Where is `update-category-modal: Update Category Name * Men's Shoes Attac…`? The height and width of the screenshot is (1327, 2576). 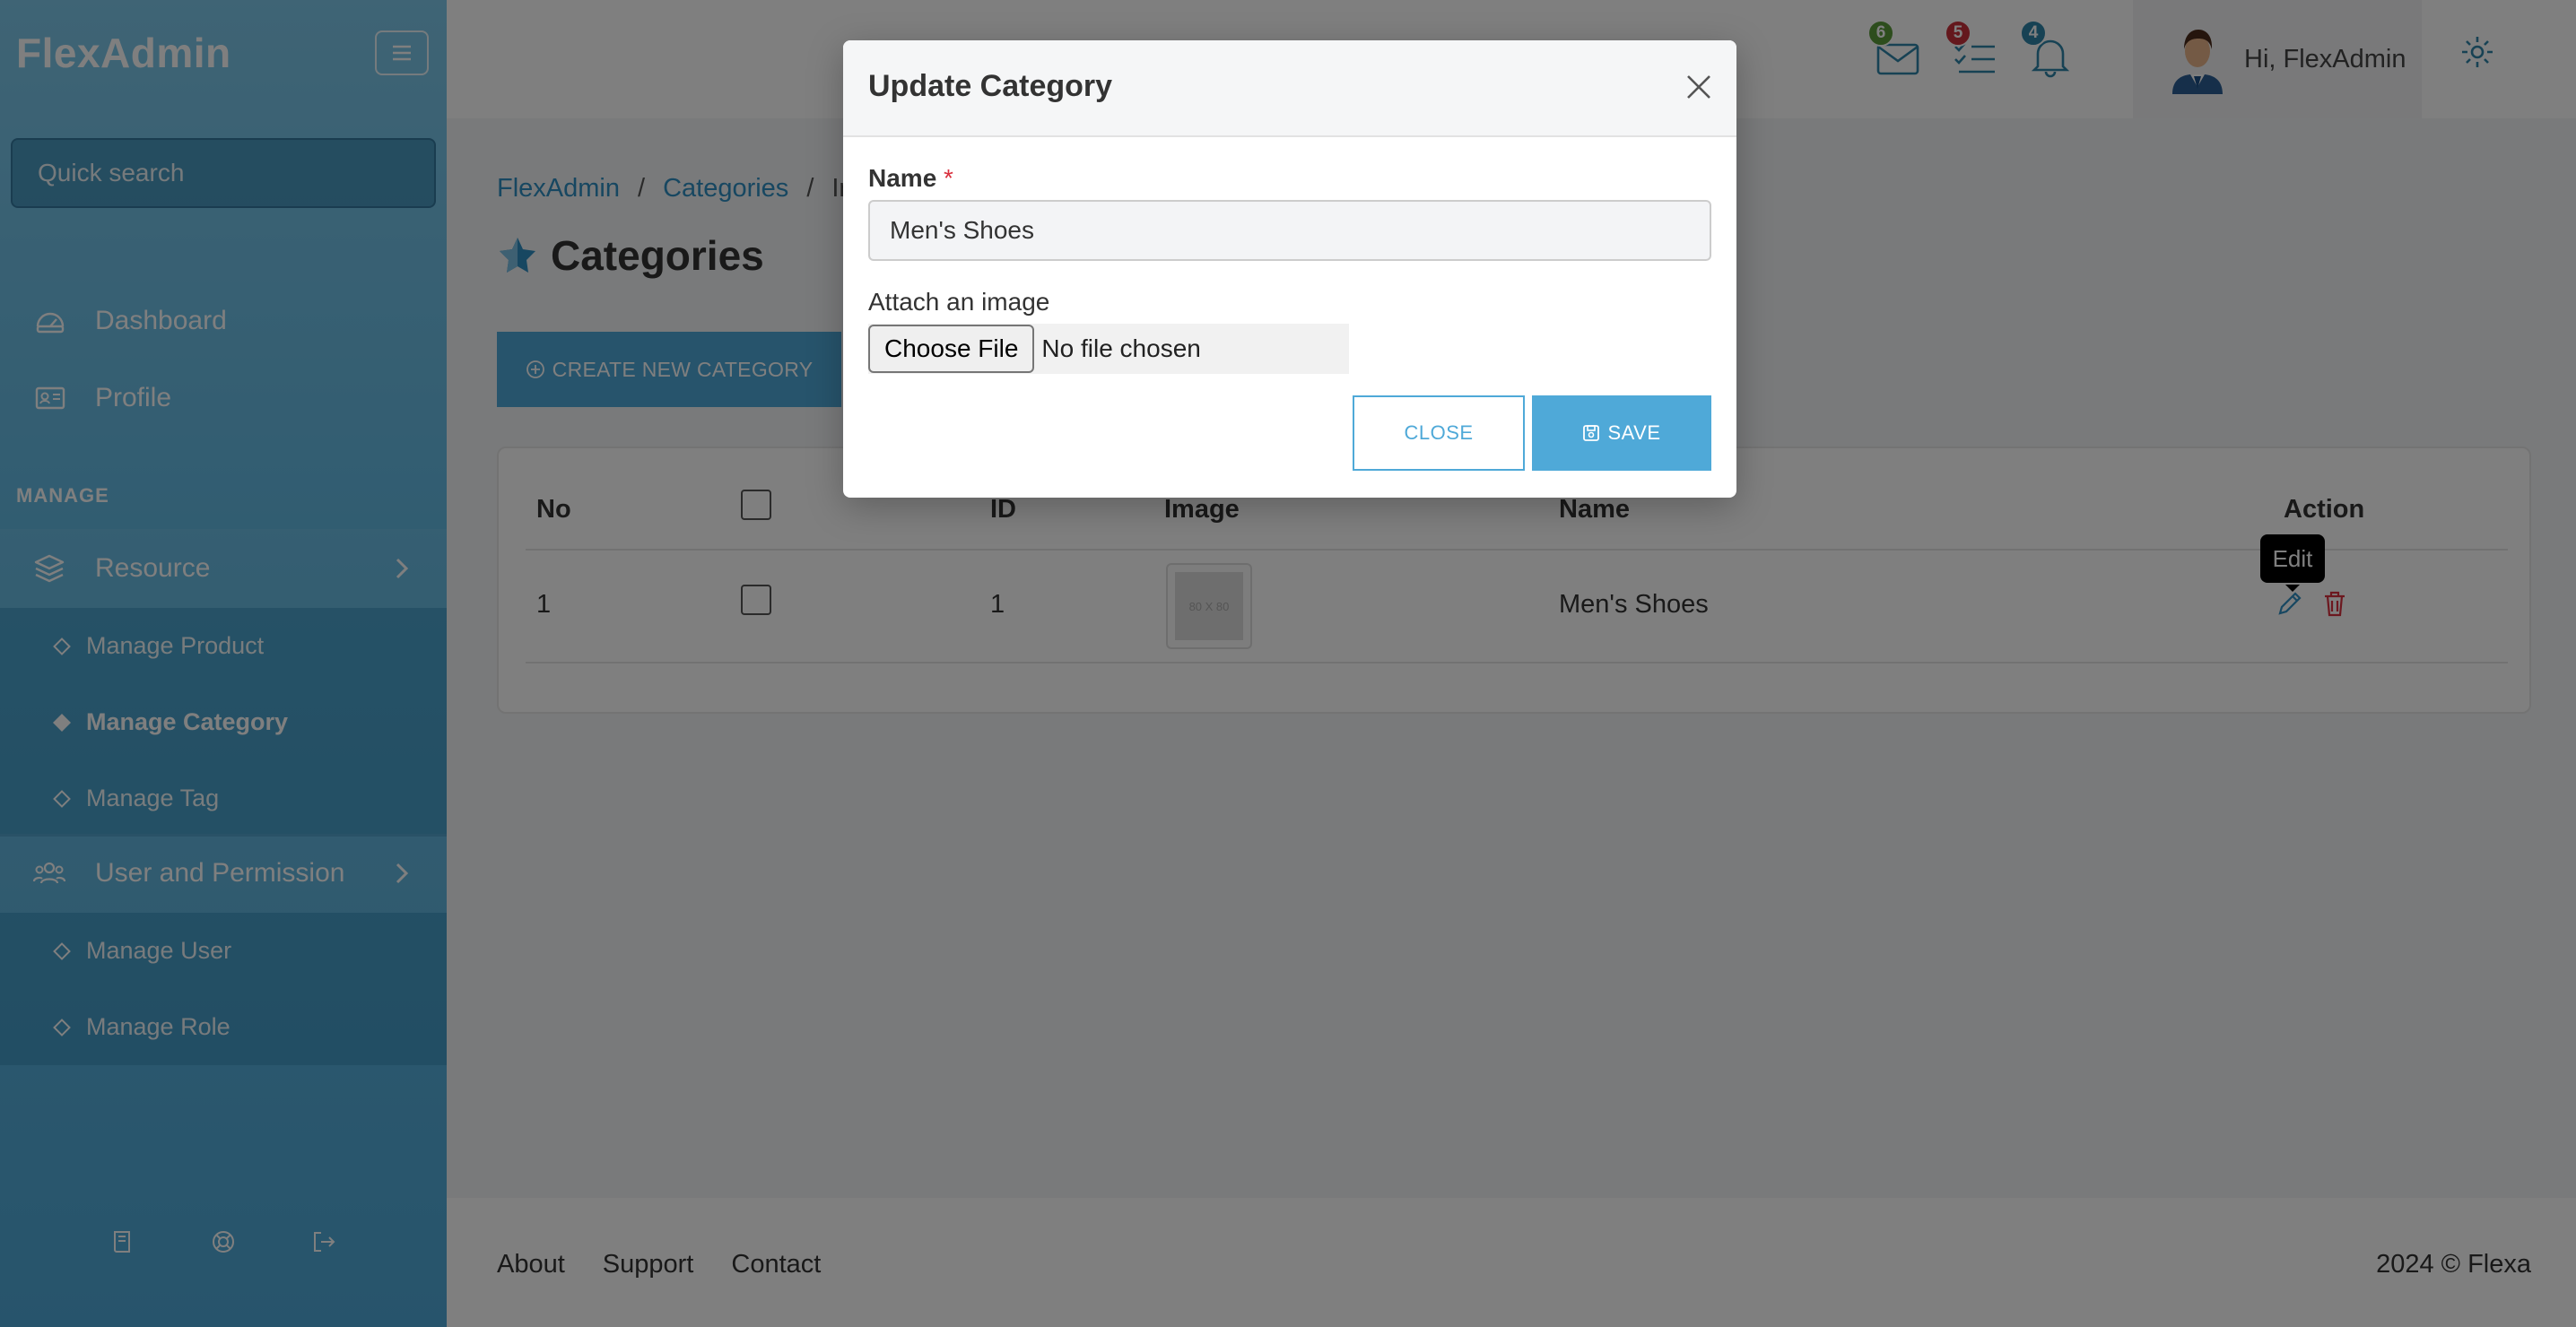
update-category-modal: Update Category Name * Men's Shoes Attac… is located at coordinates (1289, 269).